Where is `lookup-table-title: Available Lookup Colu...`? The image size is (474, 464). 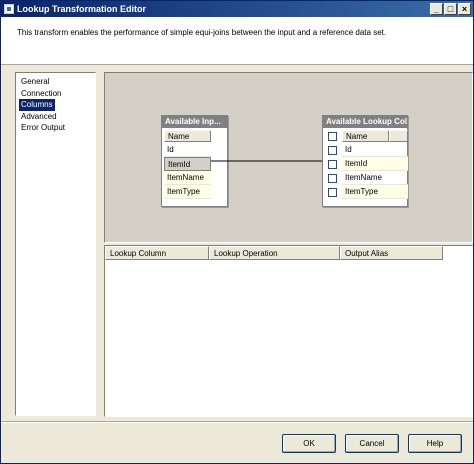 lookup-table-title: Available Lookup Colu... is located at coordinates (365, 122).